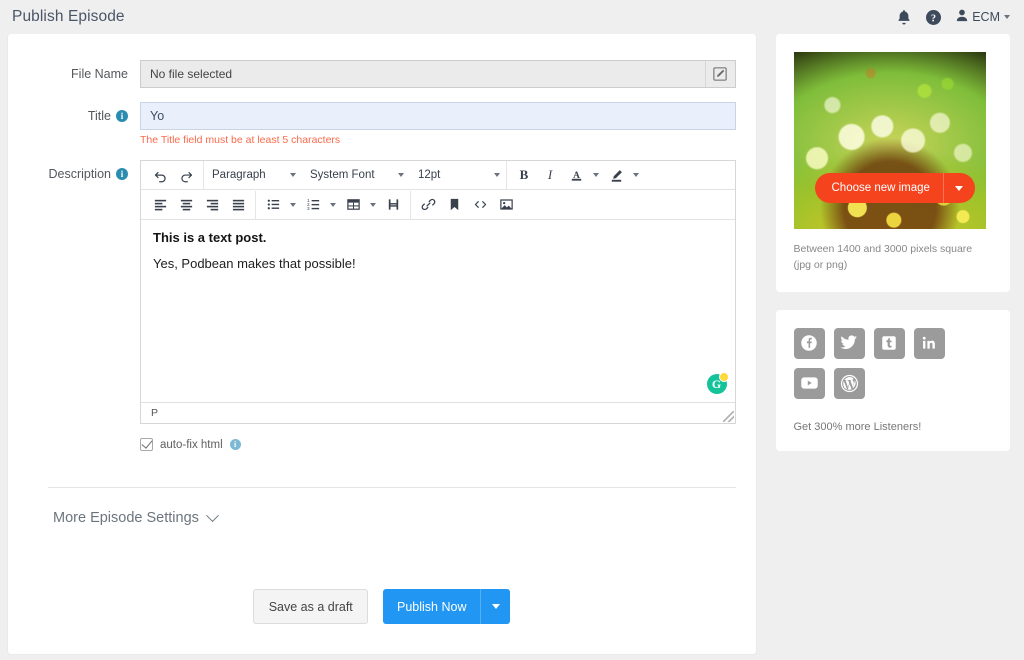 The image size is (1024, 660). Describe the element at coordinates (186, 175) in the screenshot. I see `redo-icon` at that location.